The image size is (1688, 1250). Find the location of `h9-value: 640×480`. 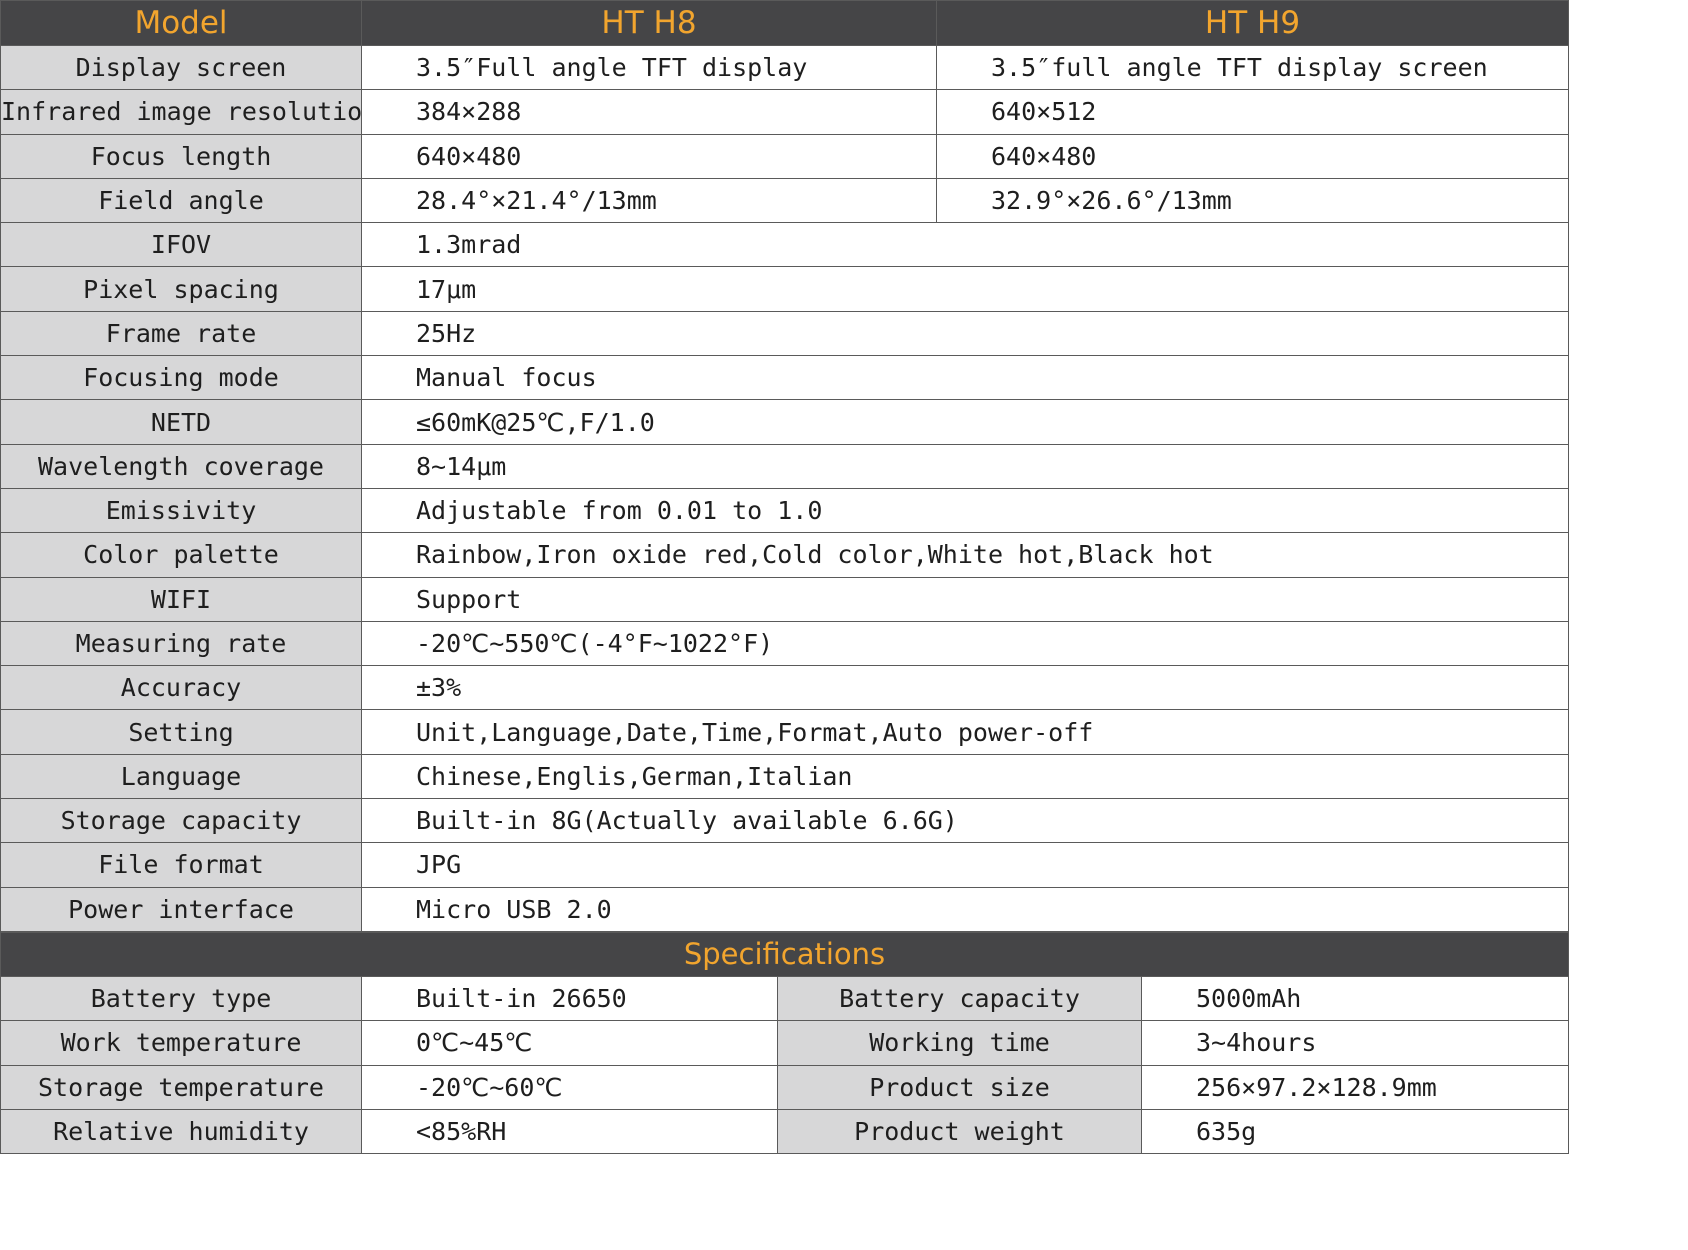

h9-value: 640×480 is located at coordinates (1252, 156).